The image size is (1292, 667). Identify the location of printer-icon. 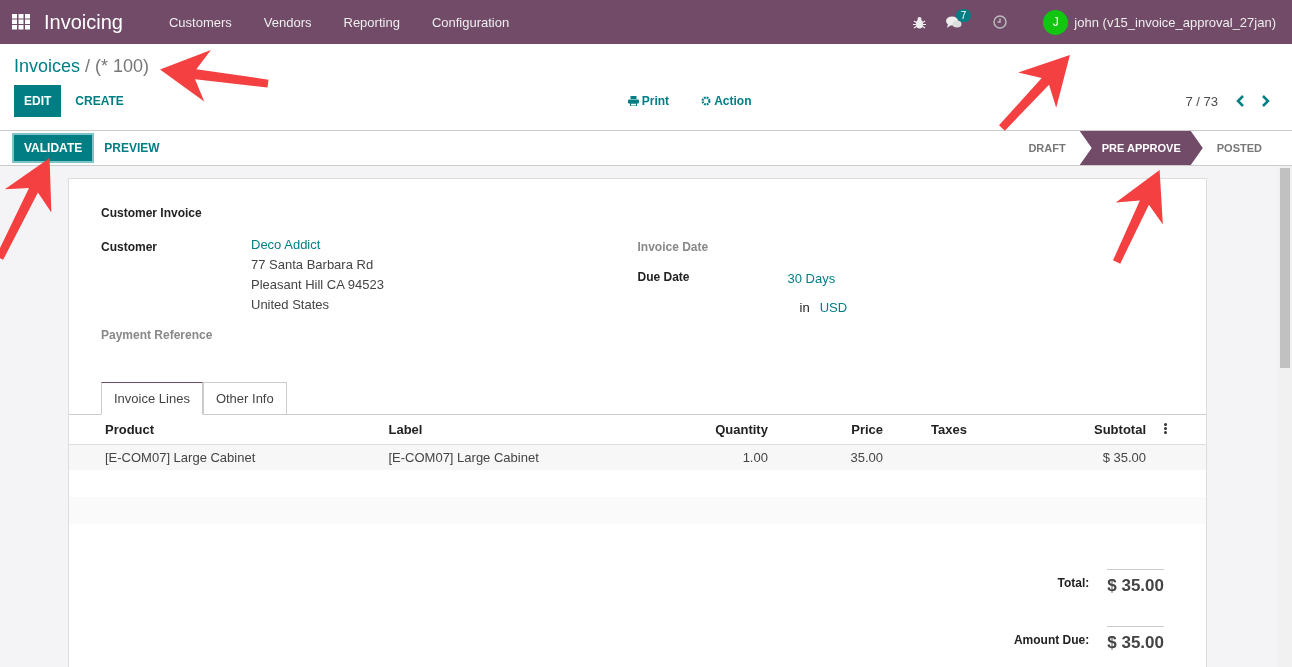
(633, 101).